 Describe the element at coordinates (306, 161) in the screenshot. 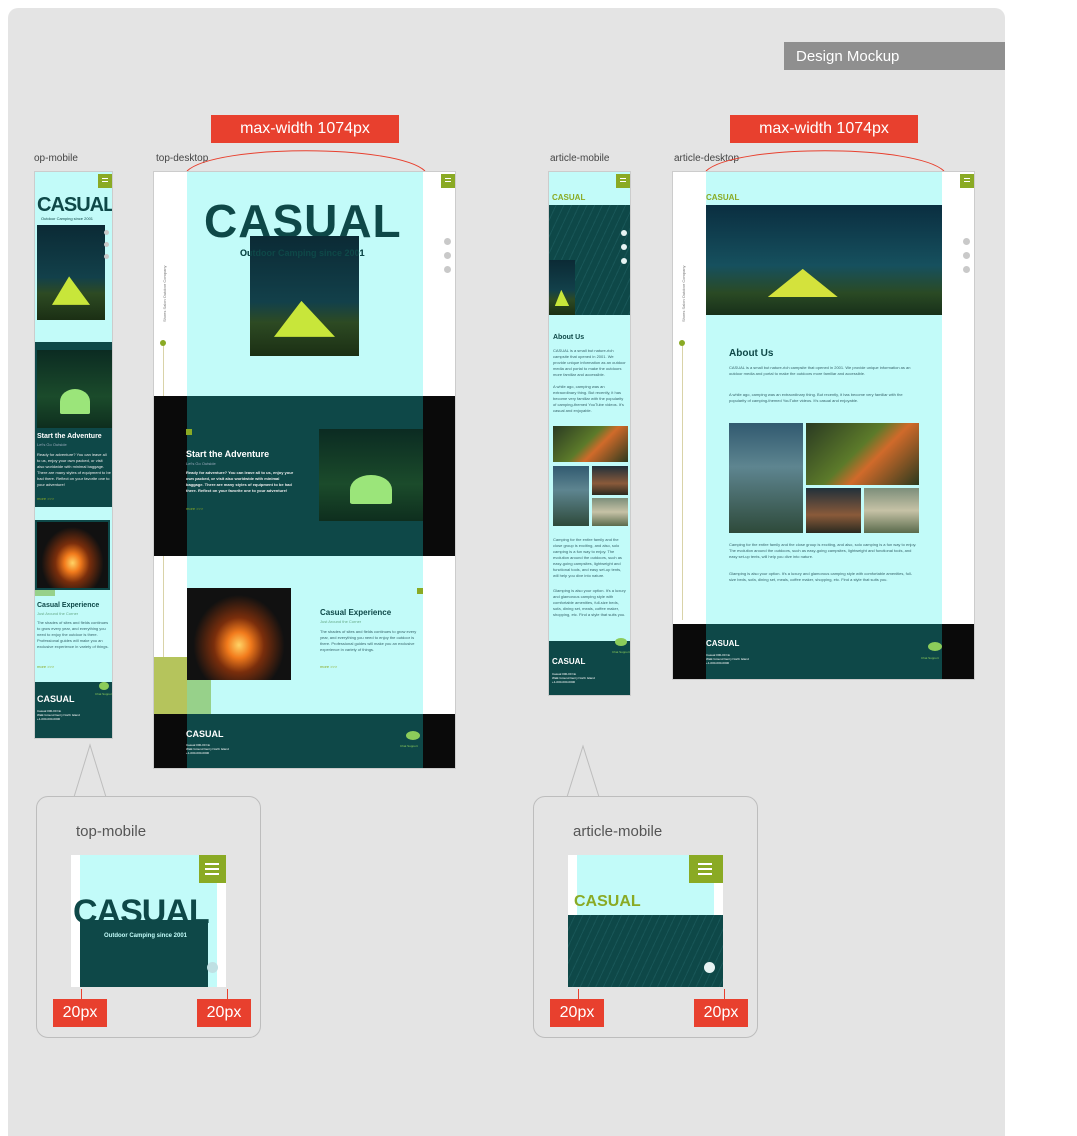

I see `max-width-arc-top` at that location.